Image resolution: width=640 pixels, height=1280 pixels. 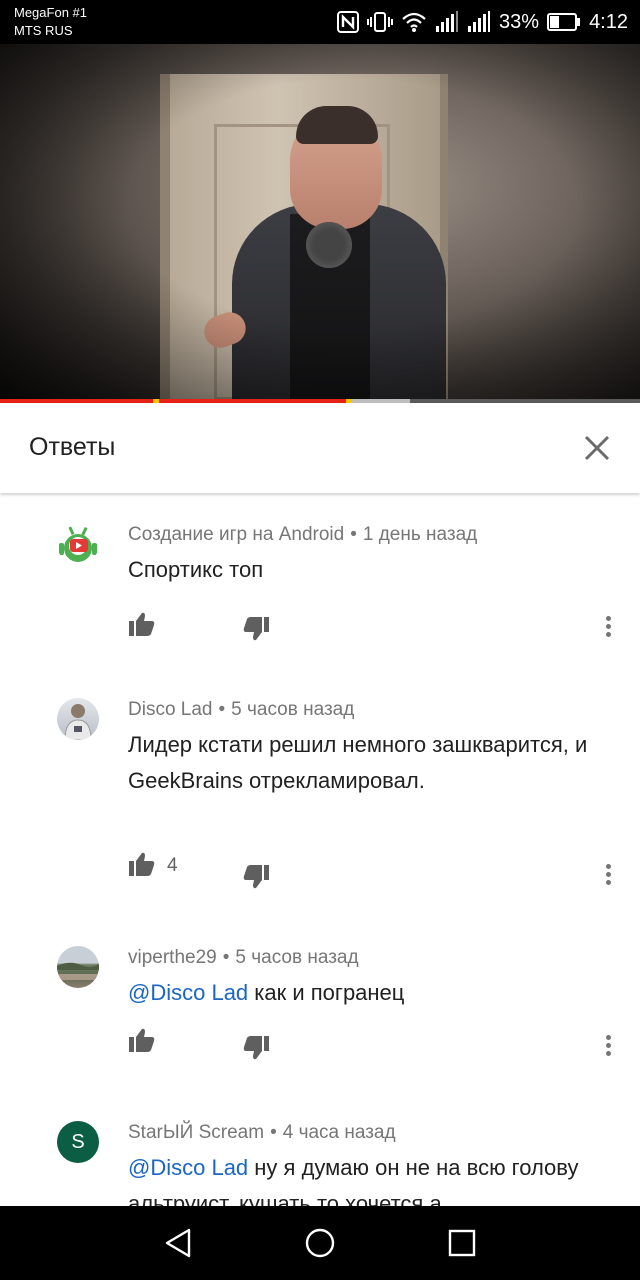 What do you see at coordinates (78, 722) in the screenshot?
I see `person-photo-icon` at bounding box center [78, 722].